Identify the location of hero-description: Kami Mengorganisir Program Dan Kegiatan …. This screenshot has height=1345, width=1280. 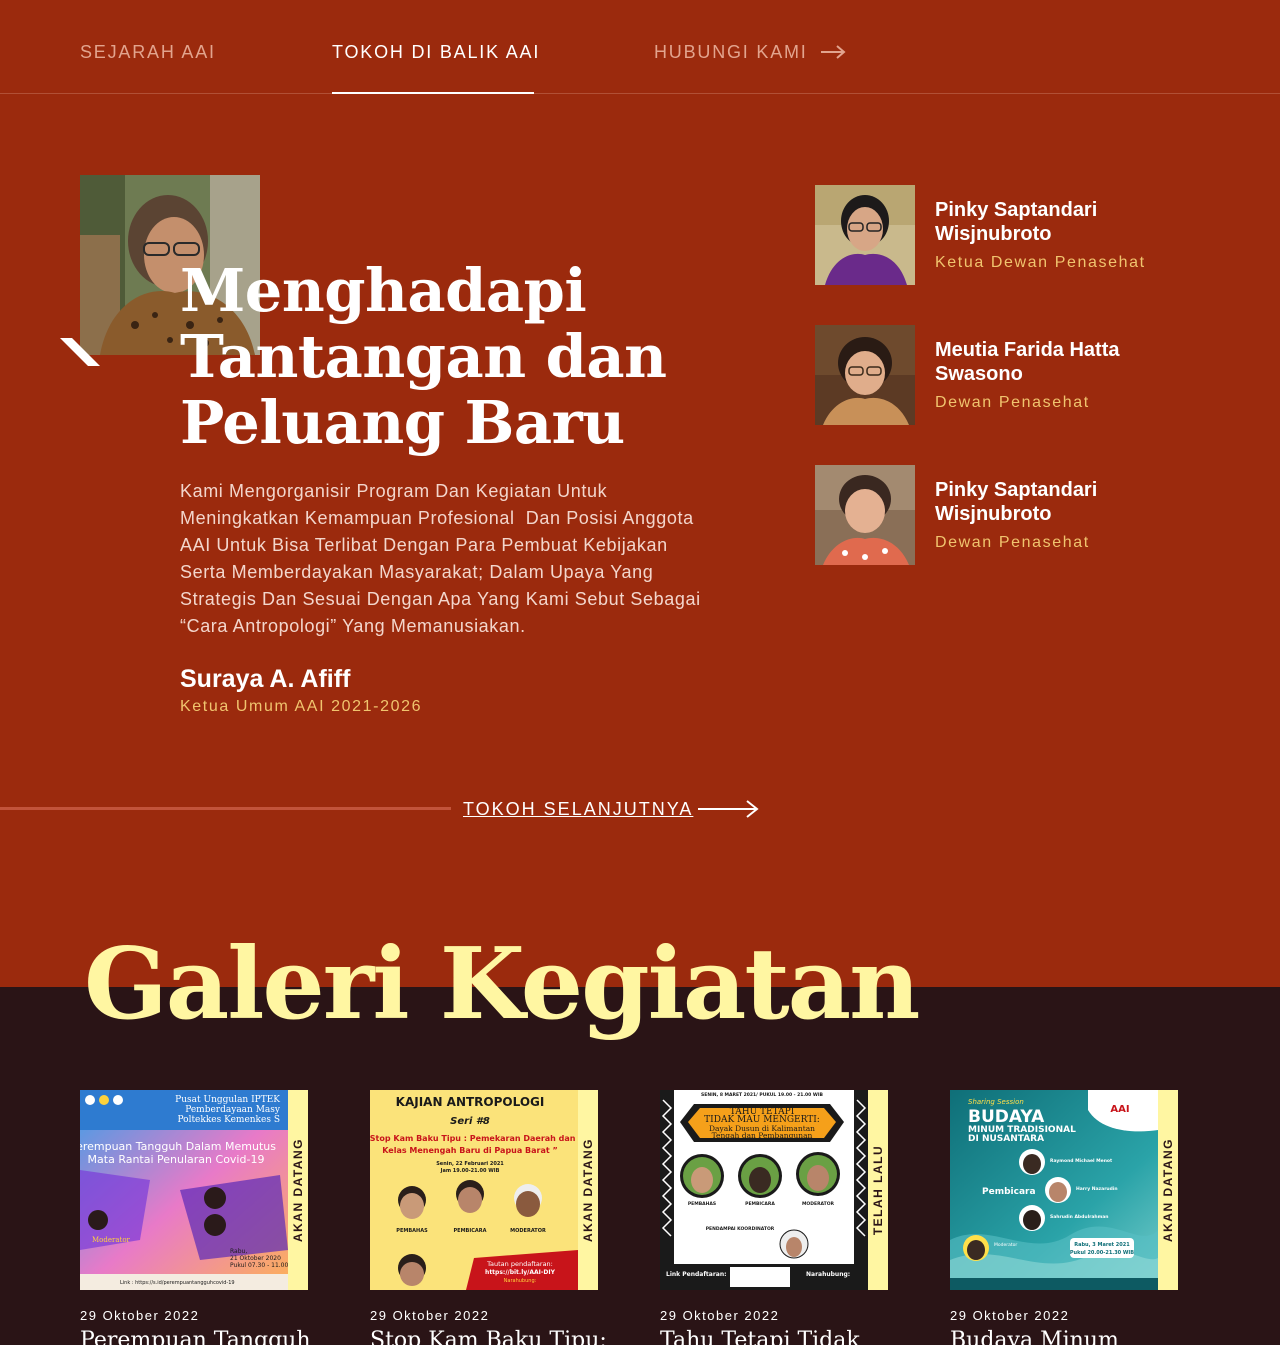
(460, 559).